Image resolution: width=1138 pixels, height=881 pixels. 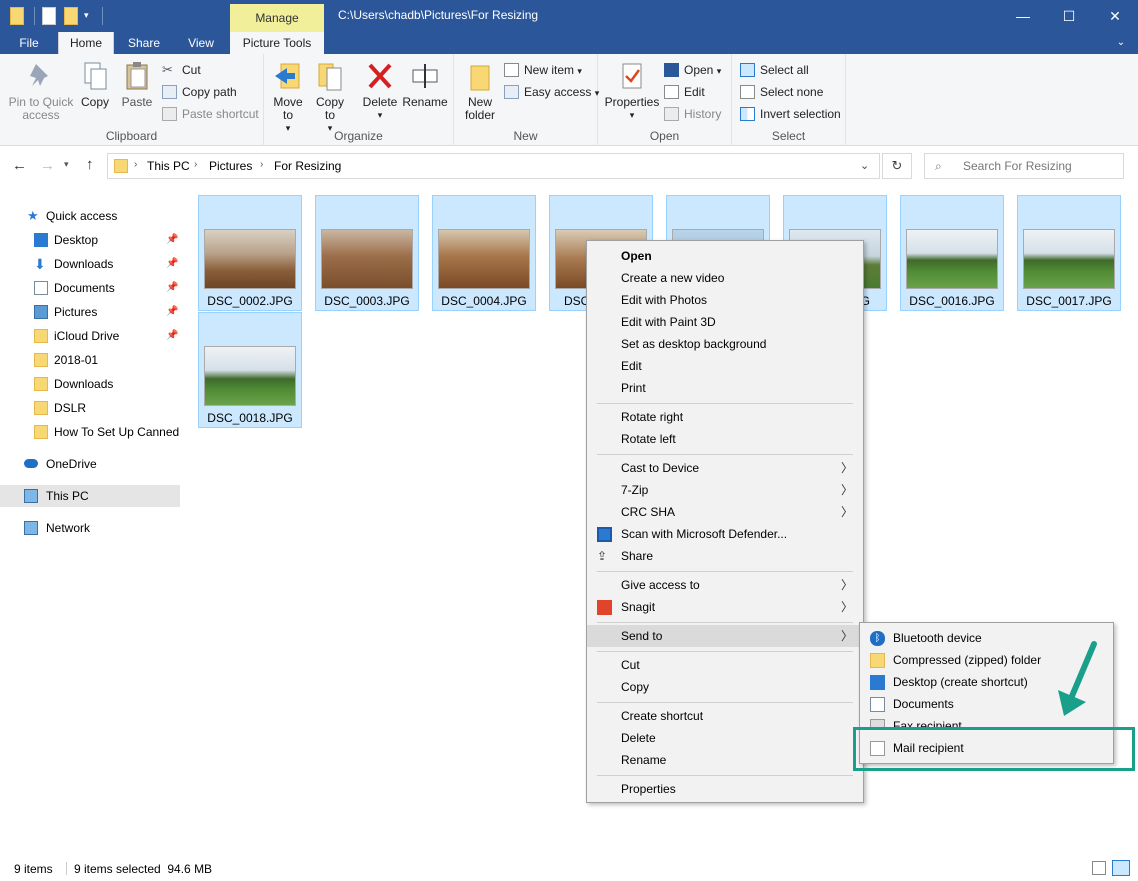 I want to click on menu-item-7zip: 7-Zip 〉, so click(x=725, y=490).